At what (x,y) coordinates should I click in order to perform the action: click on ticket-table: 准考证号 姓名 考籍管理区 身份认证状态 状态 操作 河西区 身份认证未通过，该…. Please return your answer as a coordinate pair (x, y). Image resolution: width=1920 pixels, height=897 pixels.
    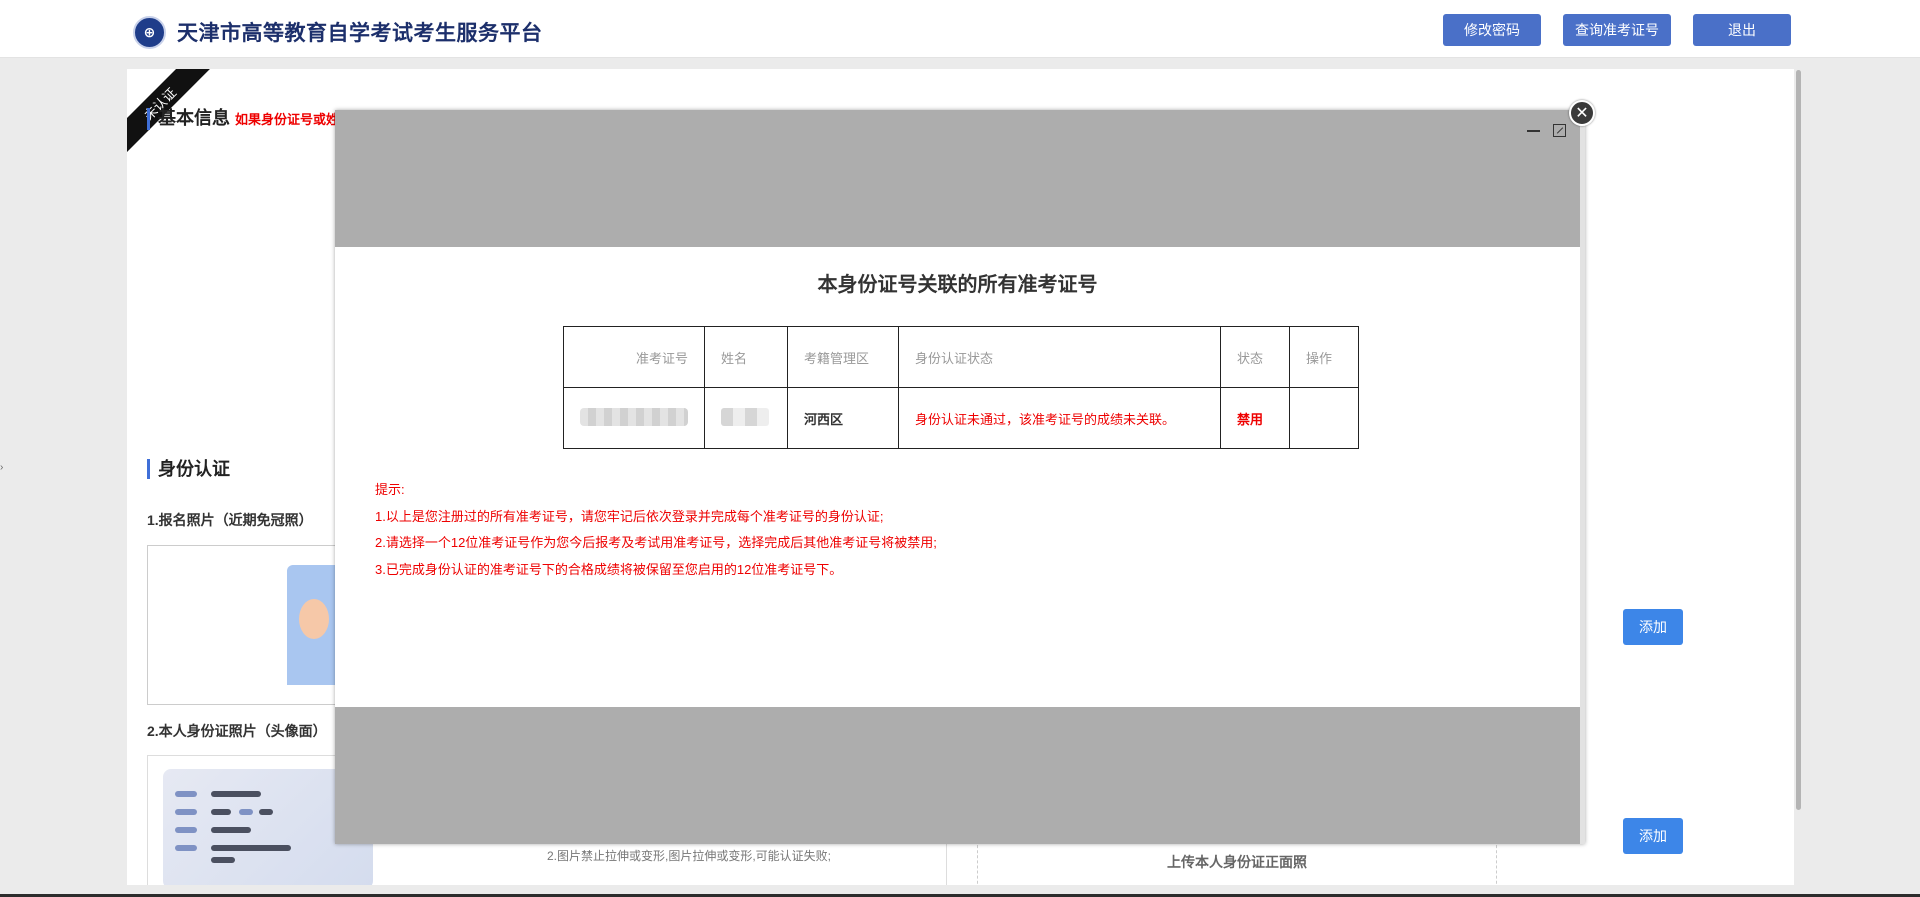
    Looking at the image, I should click on (961, 387).